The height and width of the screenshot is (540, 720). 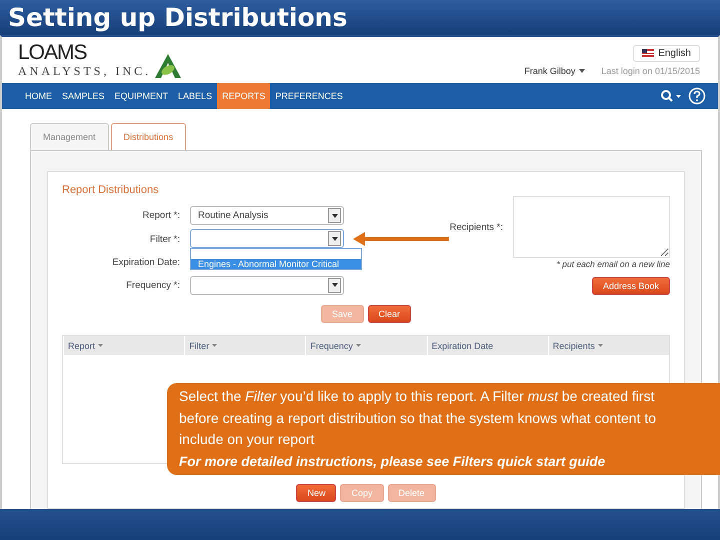 What do you see at coordinates (390, 314) in the screenshot?
I see `form-button: Clear` at bounding box center [390, 314].